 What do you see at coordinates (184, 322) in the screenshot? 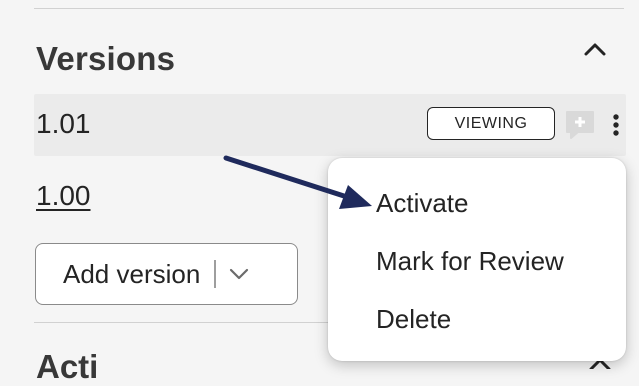
I see `bottom-divider` at bounding box center [184, 322].